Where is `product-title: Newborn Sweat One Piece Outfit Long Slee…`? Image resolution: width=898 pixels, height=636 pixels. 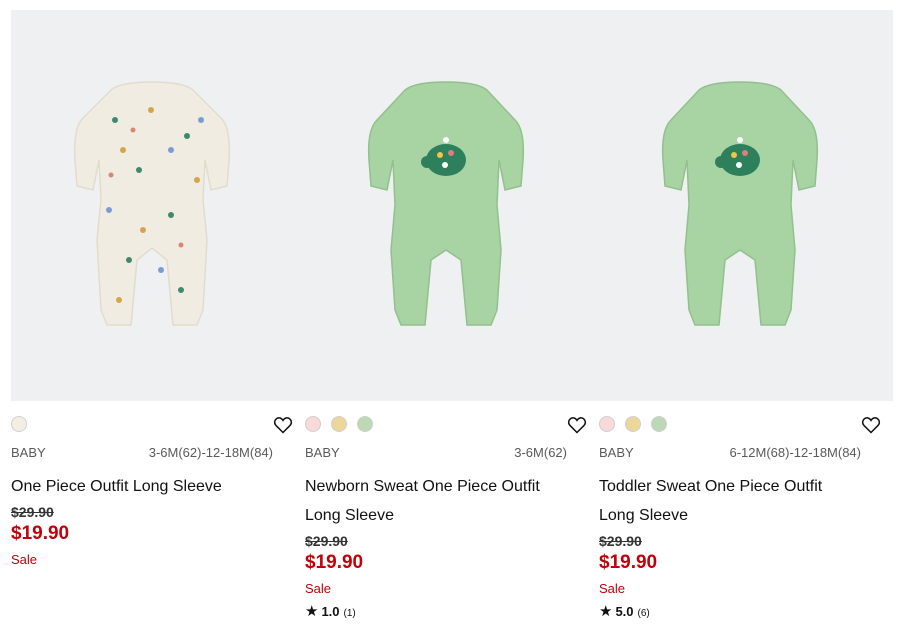 product-title: Newborn Sweat One Piece Outfit Long Slee… is located at coordinates (442, 501).